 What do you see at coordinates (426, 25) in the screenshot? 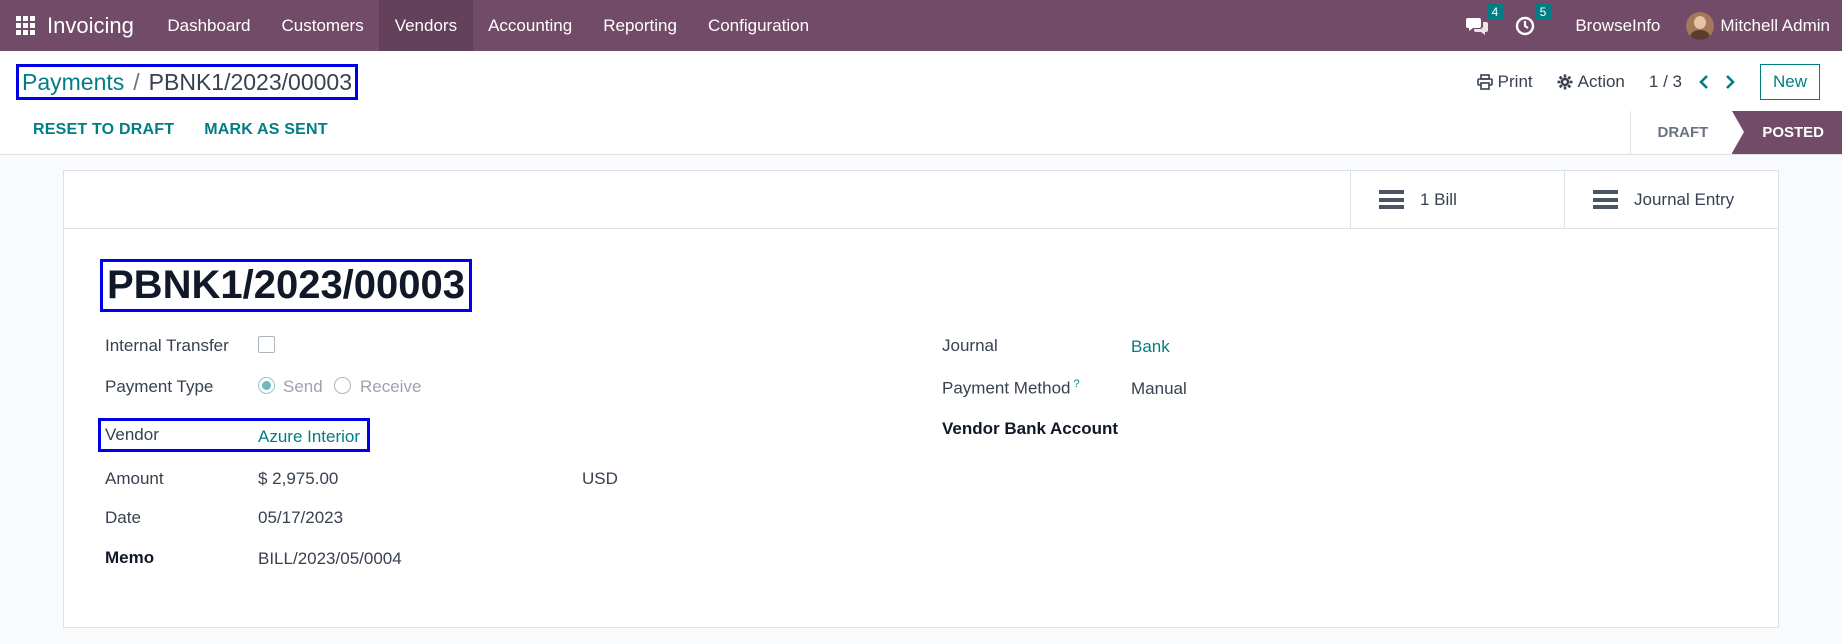
I see `menu-vendors: Vendors` at bounding box center [426, 25].